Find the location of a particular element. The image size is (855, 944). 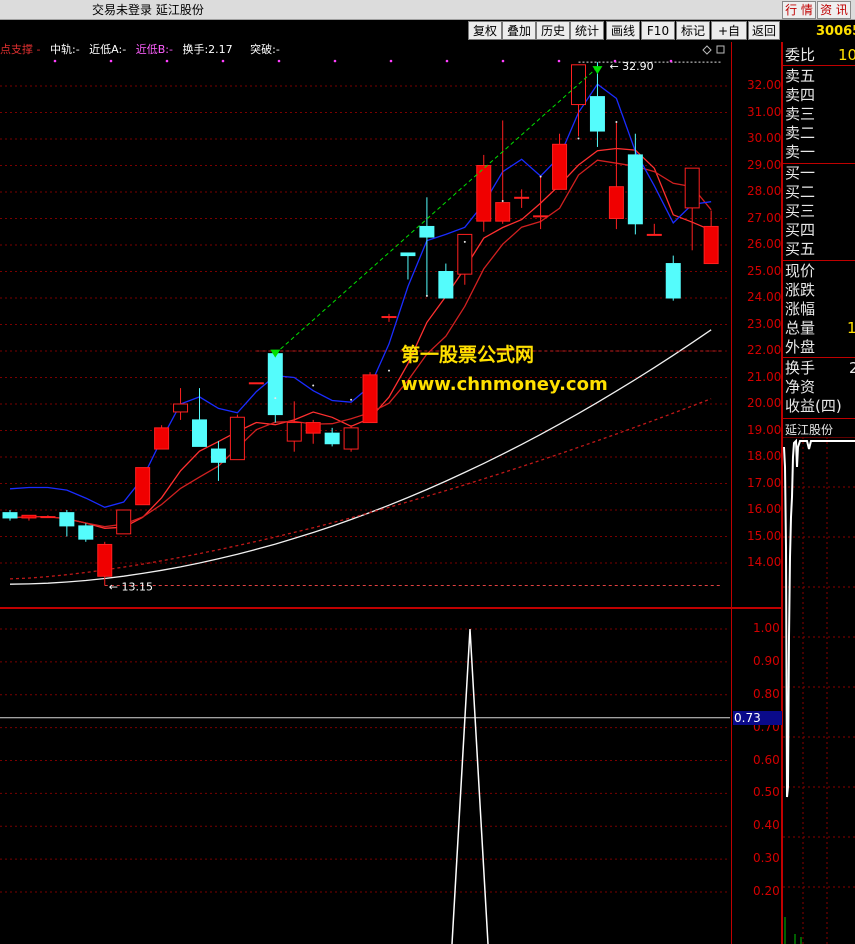

stat-volume-value: 1 is located at coordinates (851, 328).